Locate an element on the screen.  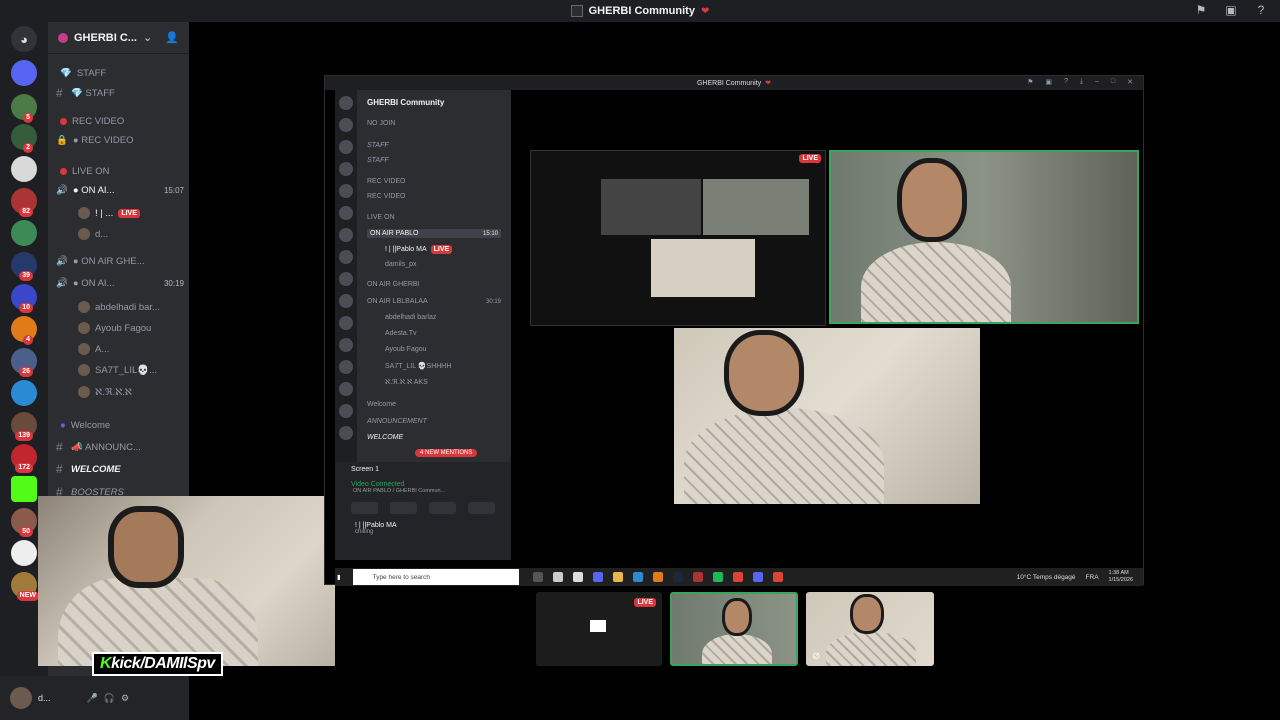
thumbnail-webcam: ⊘ is located at coordinates (870, 629).